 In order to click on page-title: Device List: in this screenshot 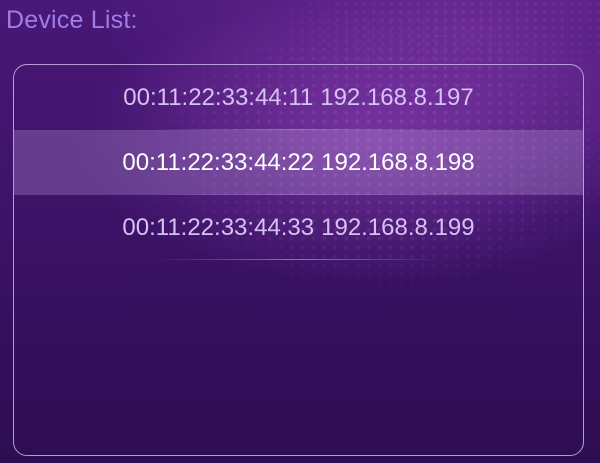, I will do `click(72, 20)`.